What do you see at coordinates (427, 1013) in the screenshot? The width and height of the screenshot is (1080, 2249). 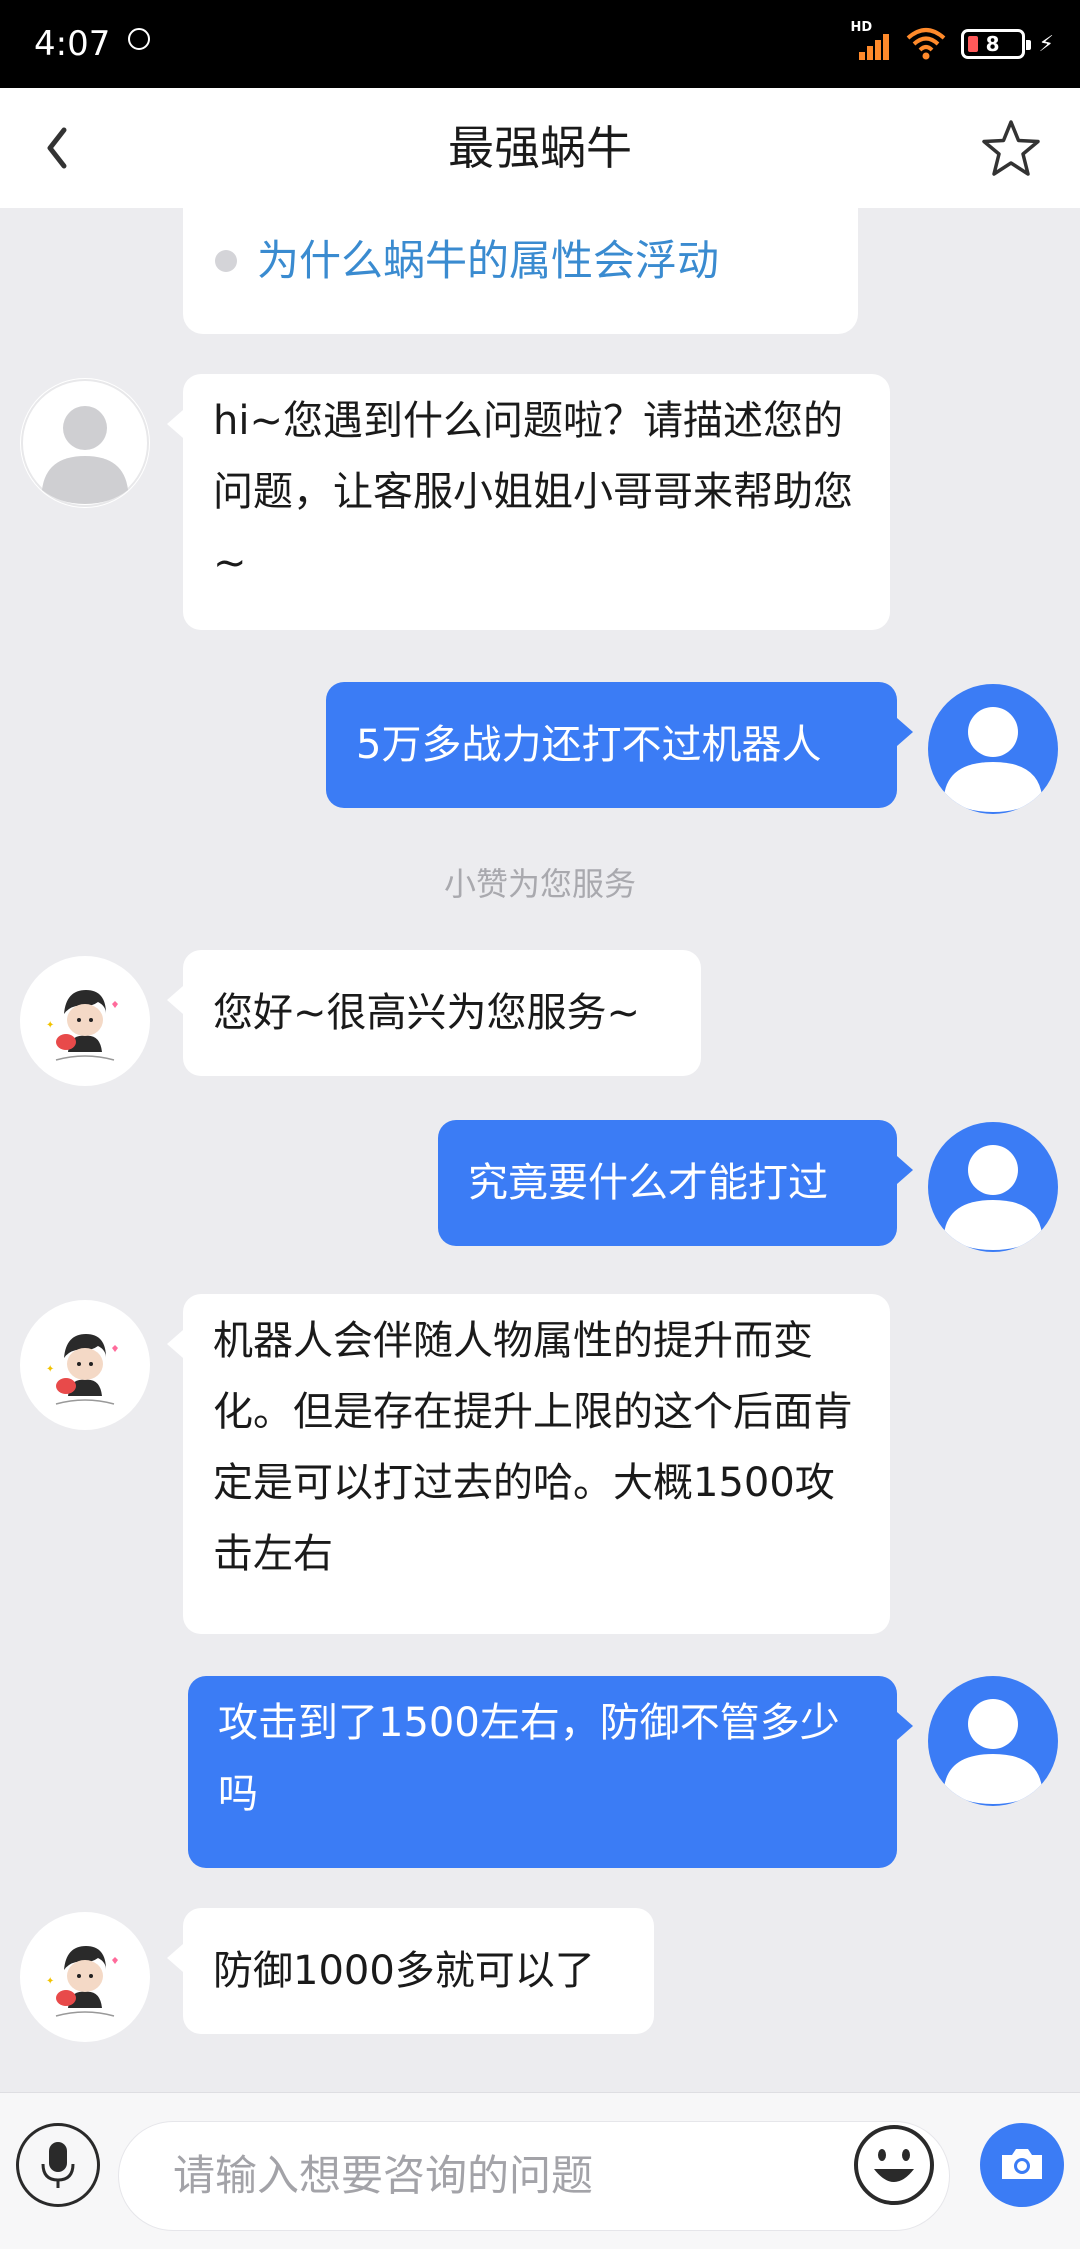 I see `message-text: 您好~很高兴为您服务~` at bounding box center [427, 1013].